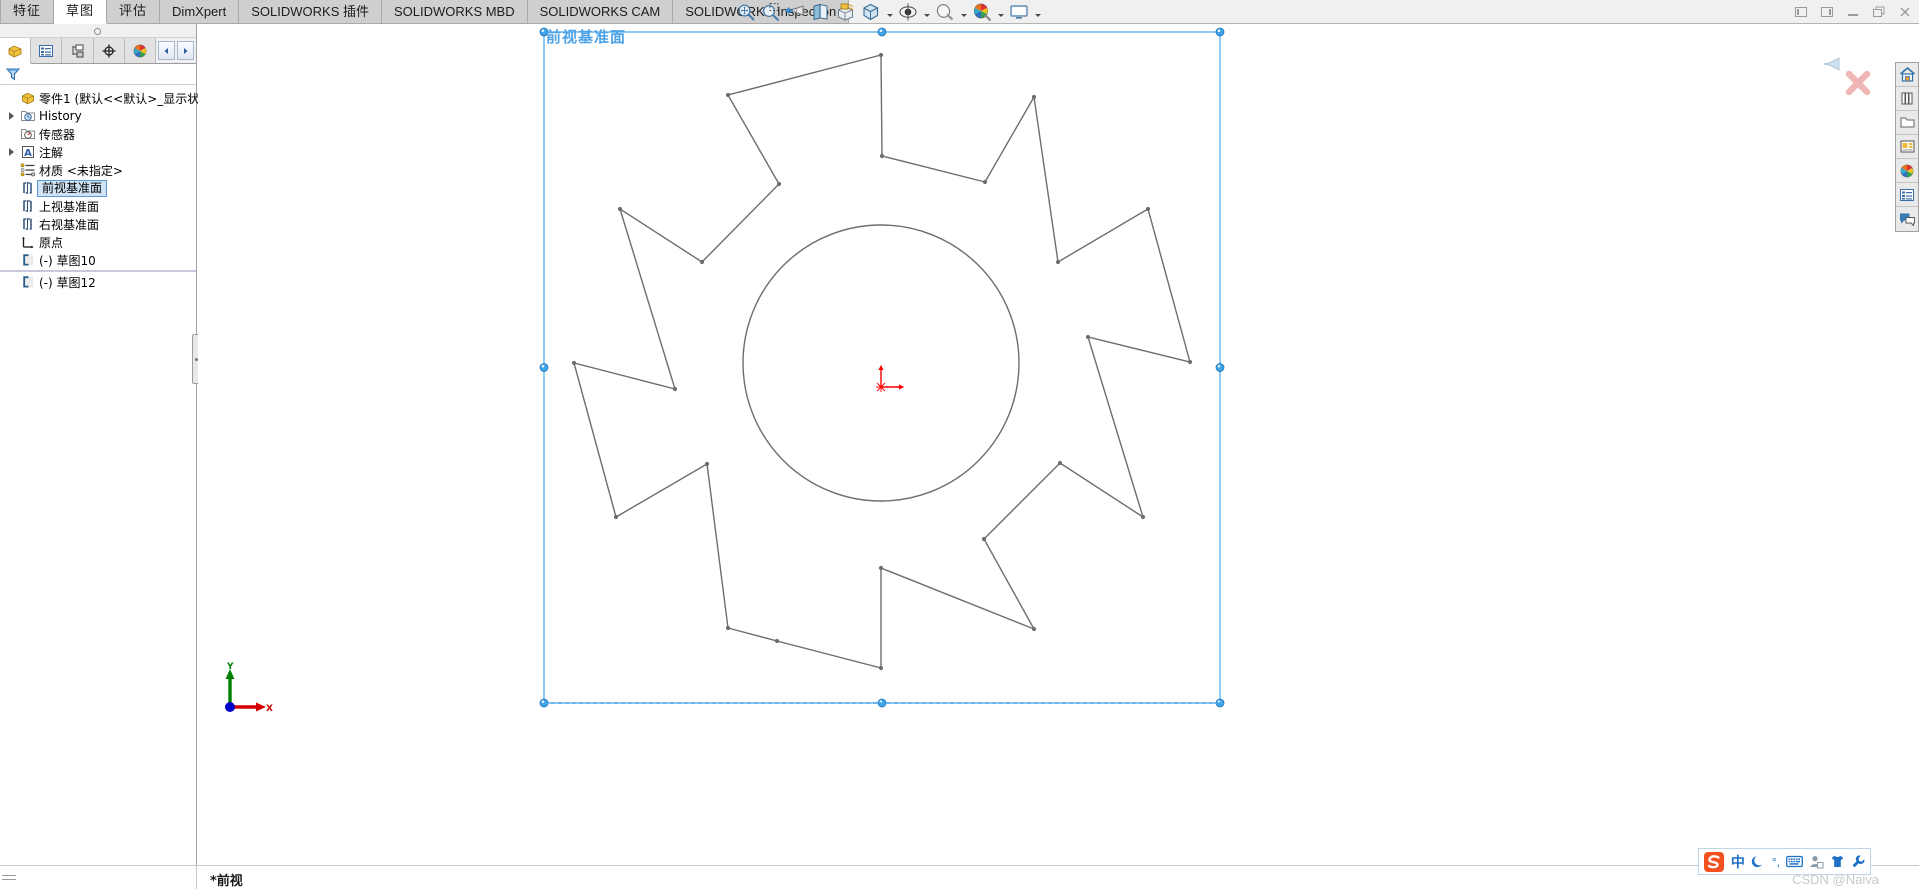  I want to click on appearances-scenes-icon, so click(1907, 171).